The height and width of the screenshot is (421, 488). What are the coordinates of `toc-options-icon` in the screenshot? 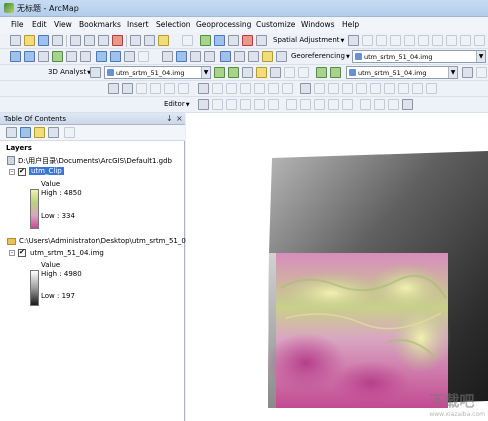 It's located at (69, 132).